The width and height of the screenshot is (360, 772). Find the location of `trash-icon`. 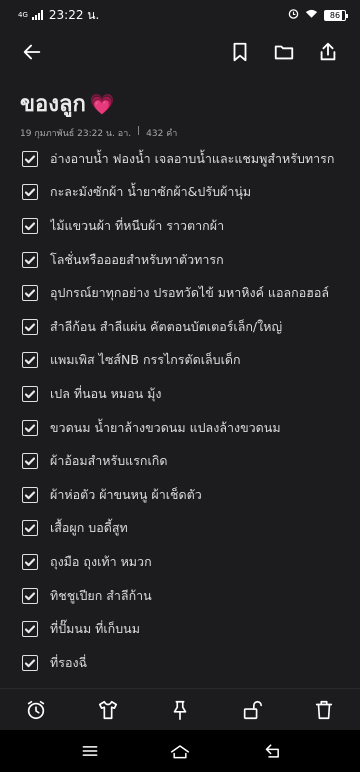

trash-icon is located at coordinates (324, 710).